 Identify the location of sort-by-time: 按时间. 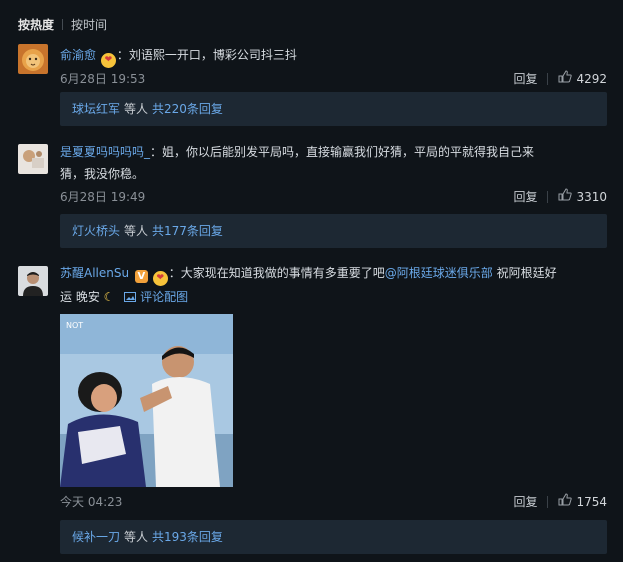
(89, 24).